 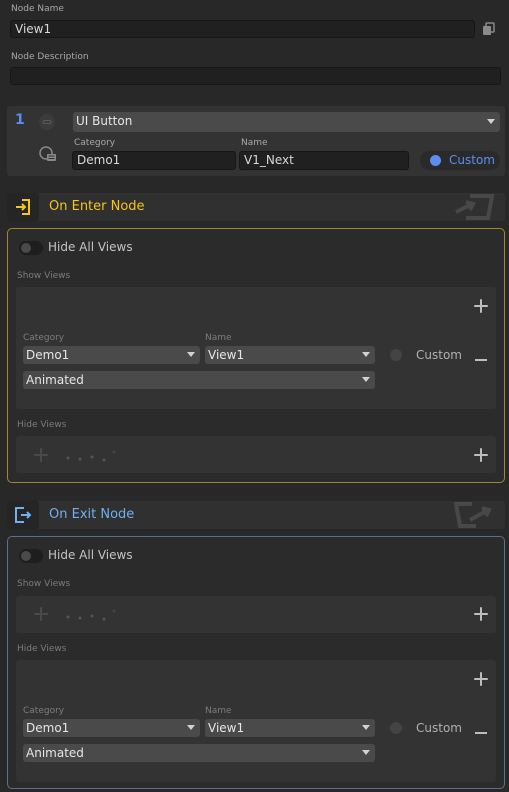 I want to click on database-icon, so click(x=48, y=154).